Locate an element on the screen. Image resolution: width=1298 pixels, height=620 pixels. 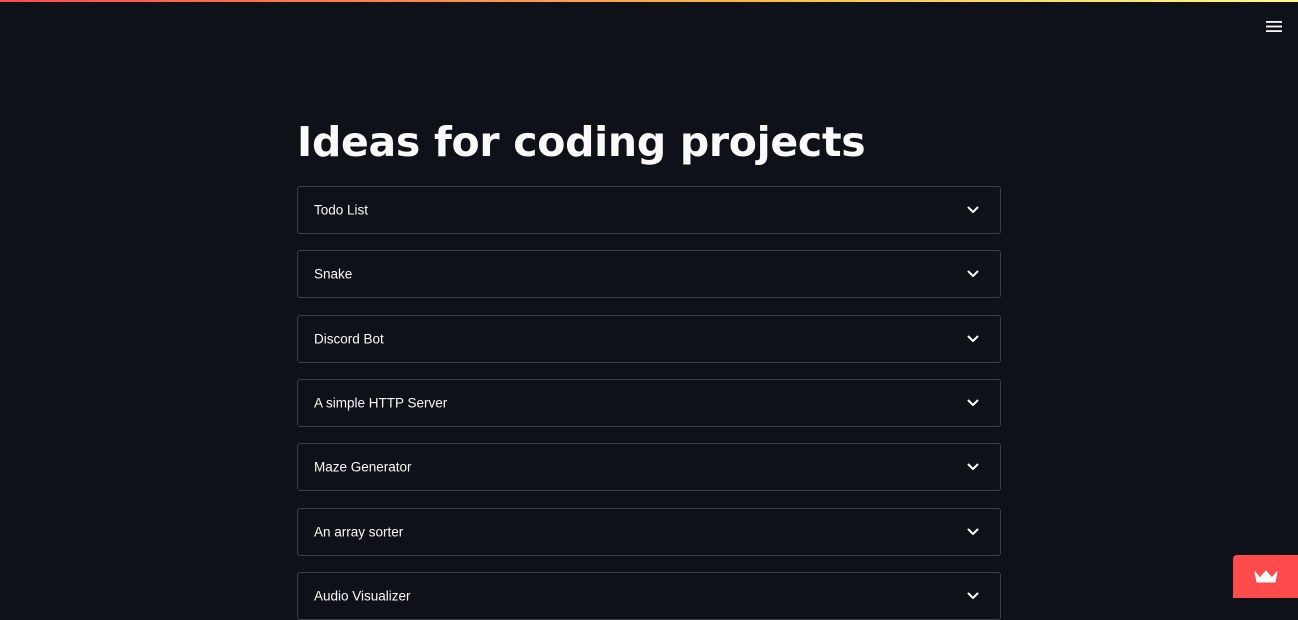
page-title: Ideas for coding projects is located at coordinates (581, 142).